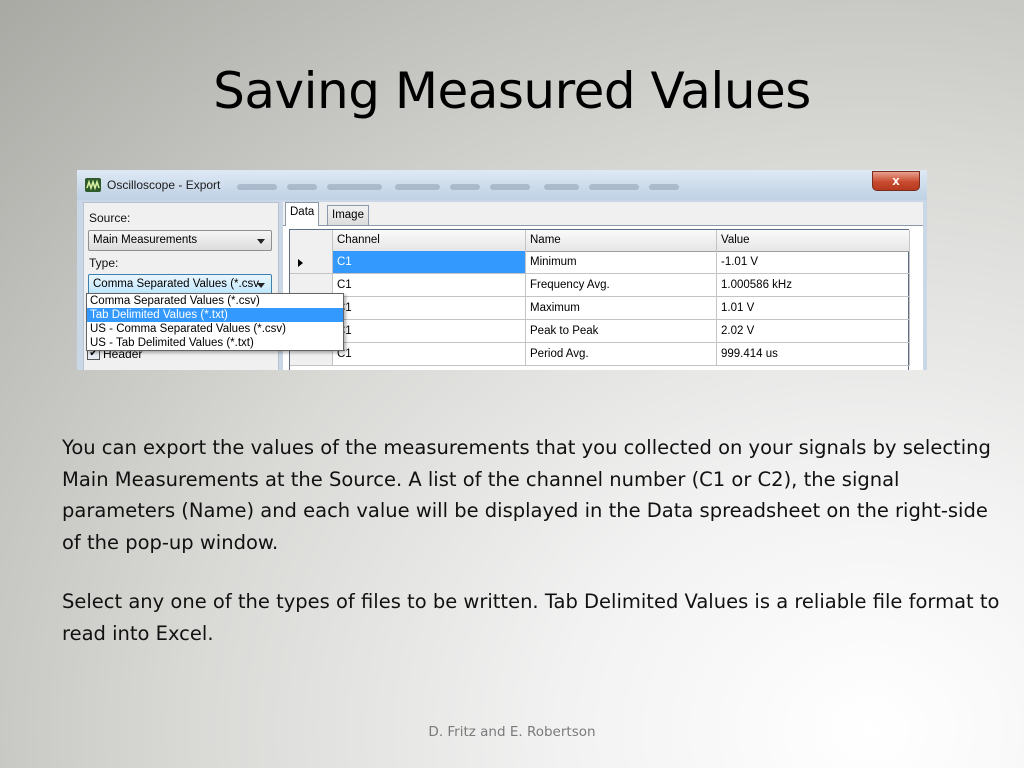 This screenshot has width=1024, height=768. Describe the element at coordinates (300, 263) in the screenshot. I see `row-pointer-icon` at that location.